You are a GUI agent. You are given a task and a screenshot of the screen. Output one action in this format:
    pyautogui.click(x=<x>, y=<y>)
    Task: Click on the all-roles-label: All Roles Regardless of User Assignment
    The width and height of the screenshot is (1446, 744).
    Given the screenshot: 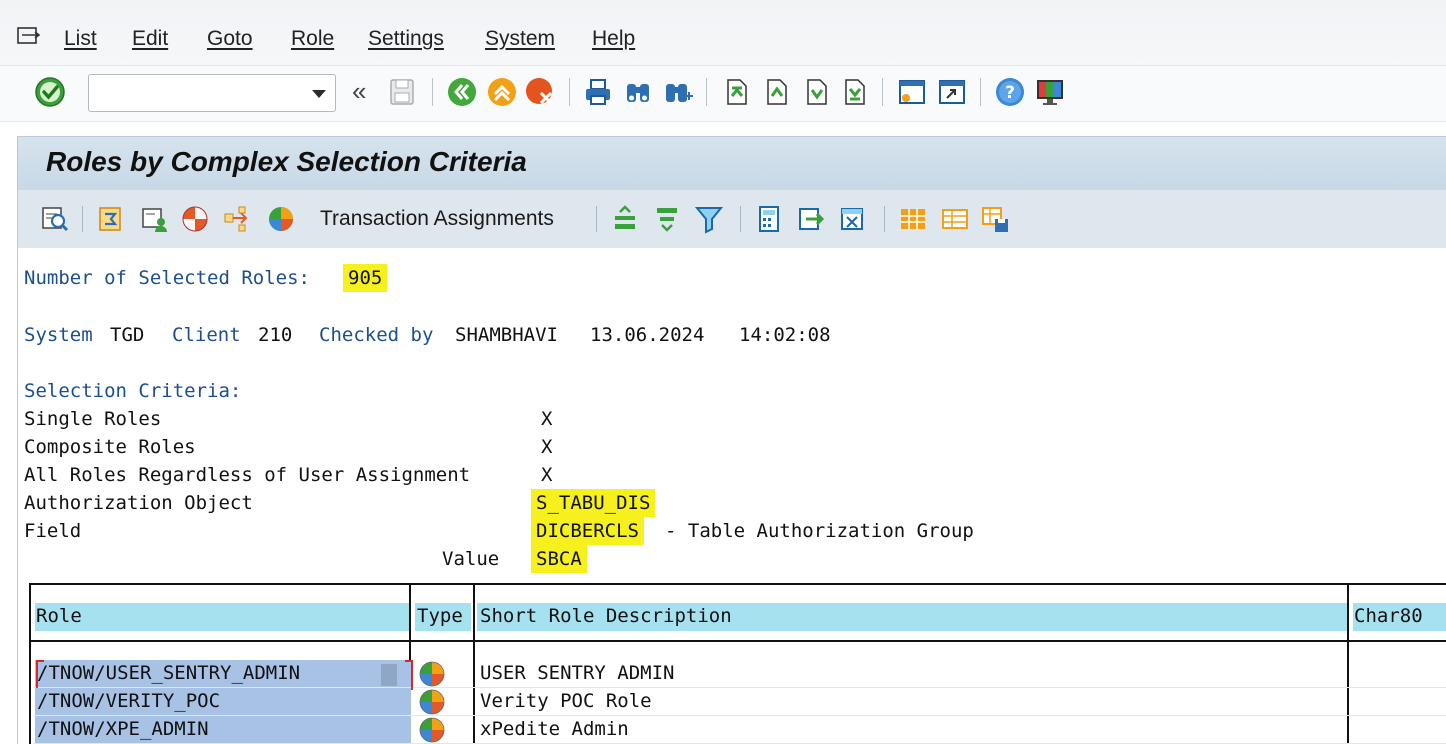 What is the action you would take?
    pyautogui.click(x=247, y=475)
    